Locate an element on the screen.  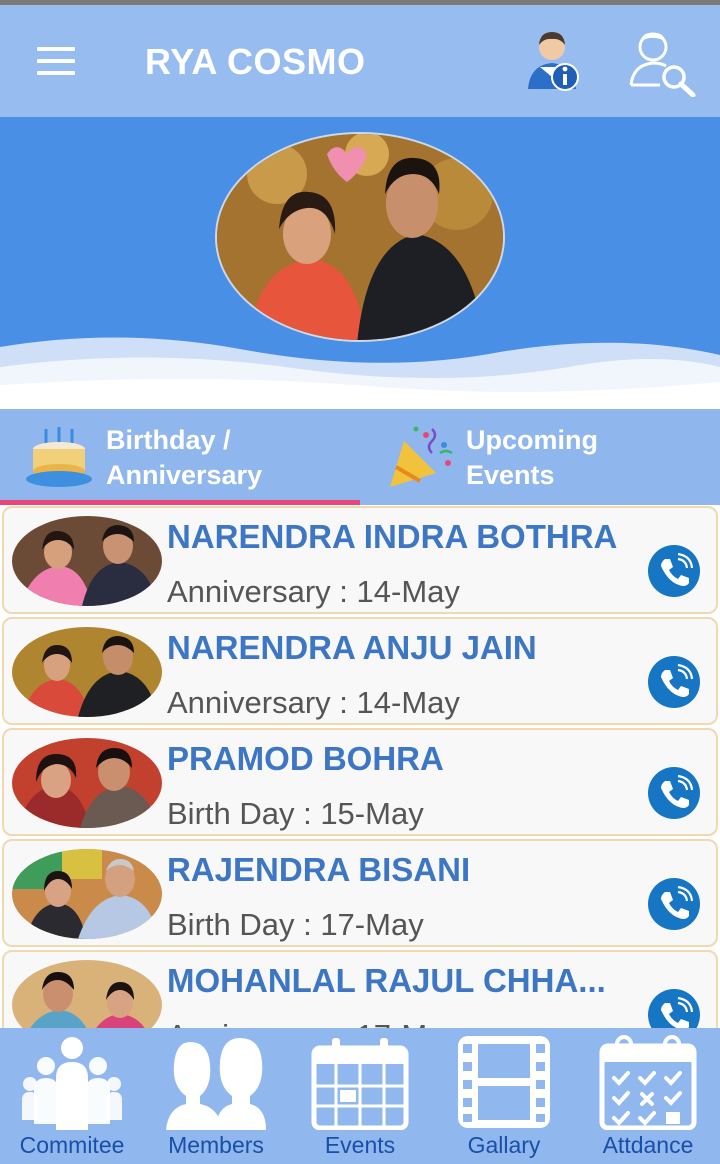
tab-birthday-anniversary: Birthday / Anniversary is located at coordinates (180, 457).